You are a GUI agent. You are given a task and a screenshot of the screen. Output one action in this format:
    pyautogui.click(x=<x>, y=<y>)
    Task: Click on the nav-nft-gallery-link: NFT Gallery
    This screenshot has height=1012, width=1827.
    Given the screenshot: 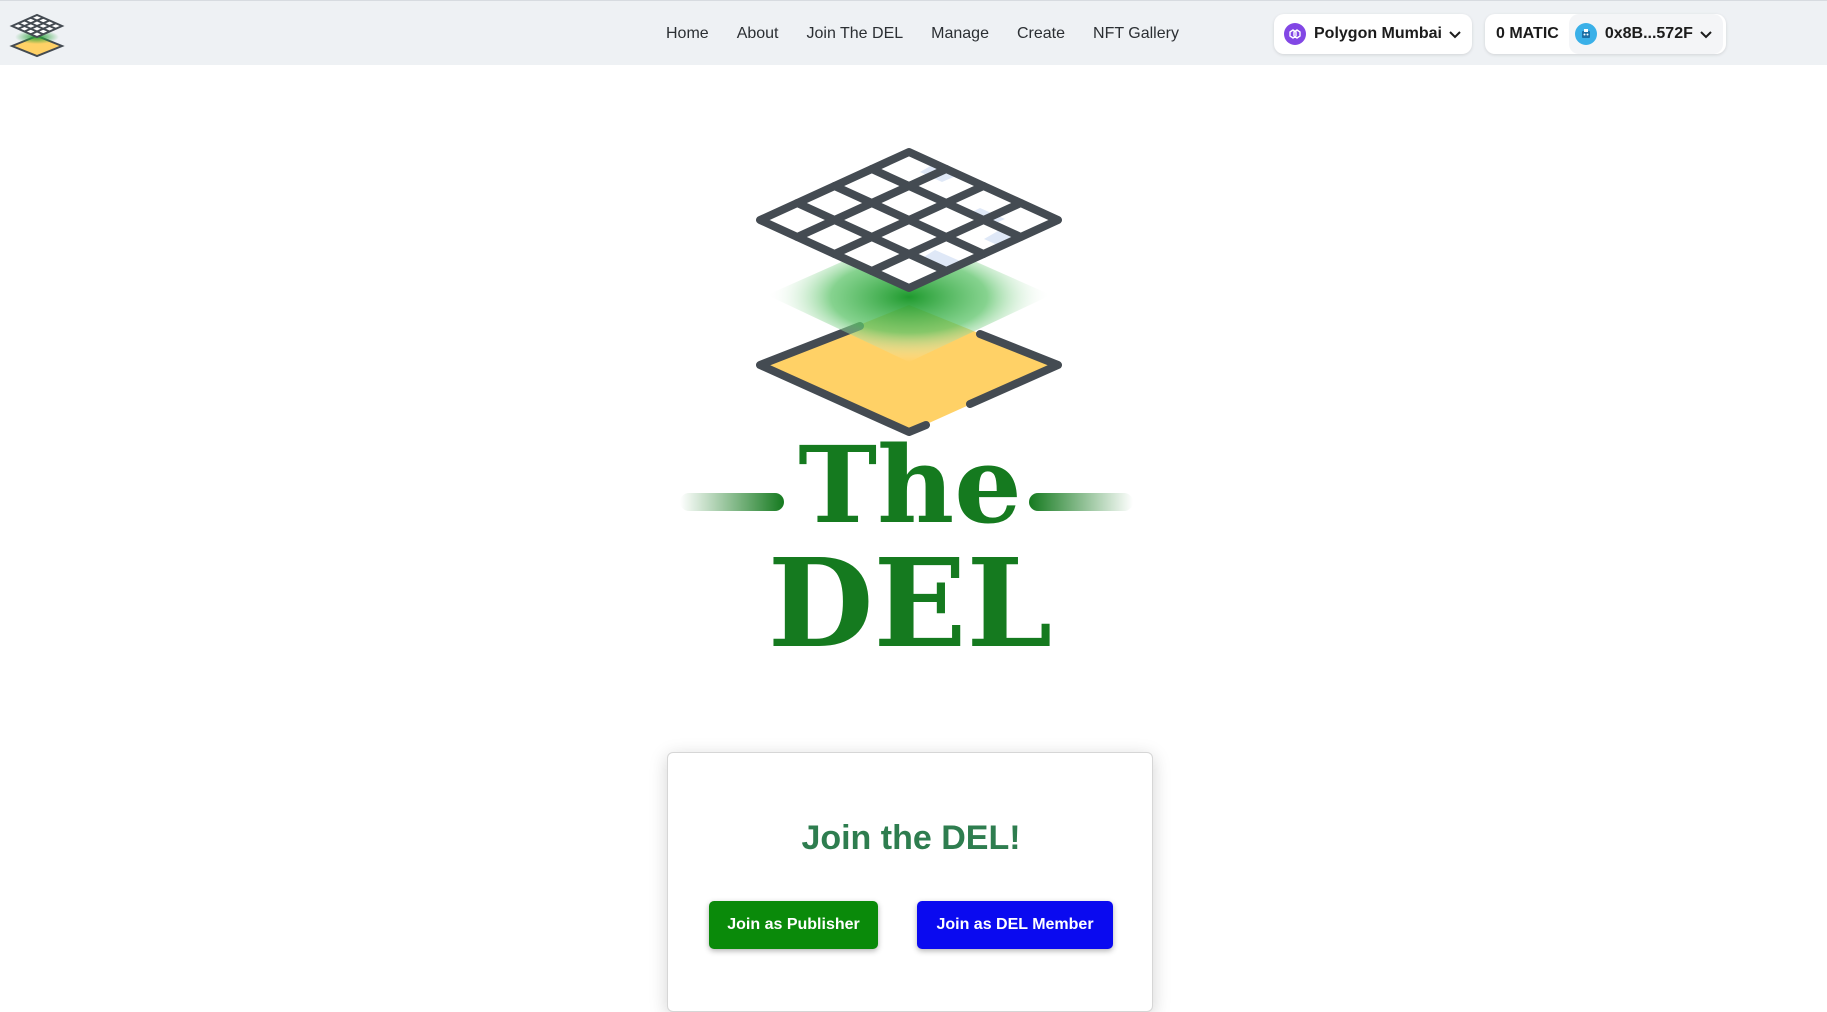 What is the action you would take?
    pyautogui.click(x=1136, y=34)
    